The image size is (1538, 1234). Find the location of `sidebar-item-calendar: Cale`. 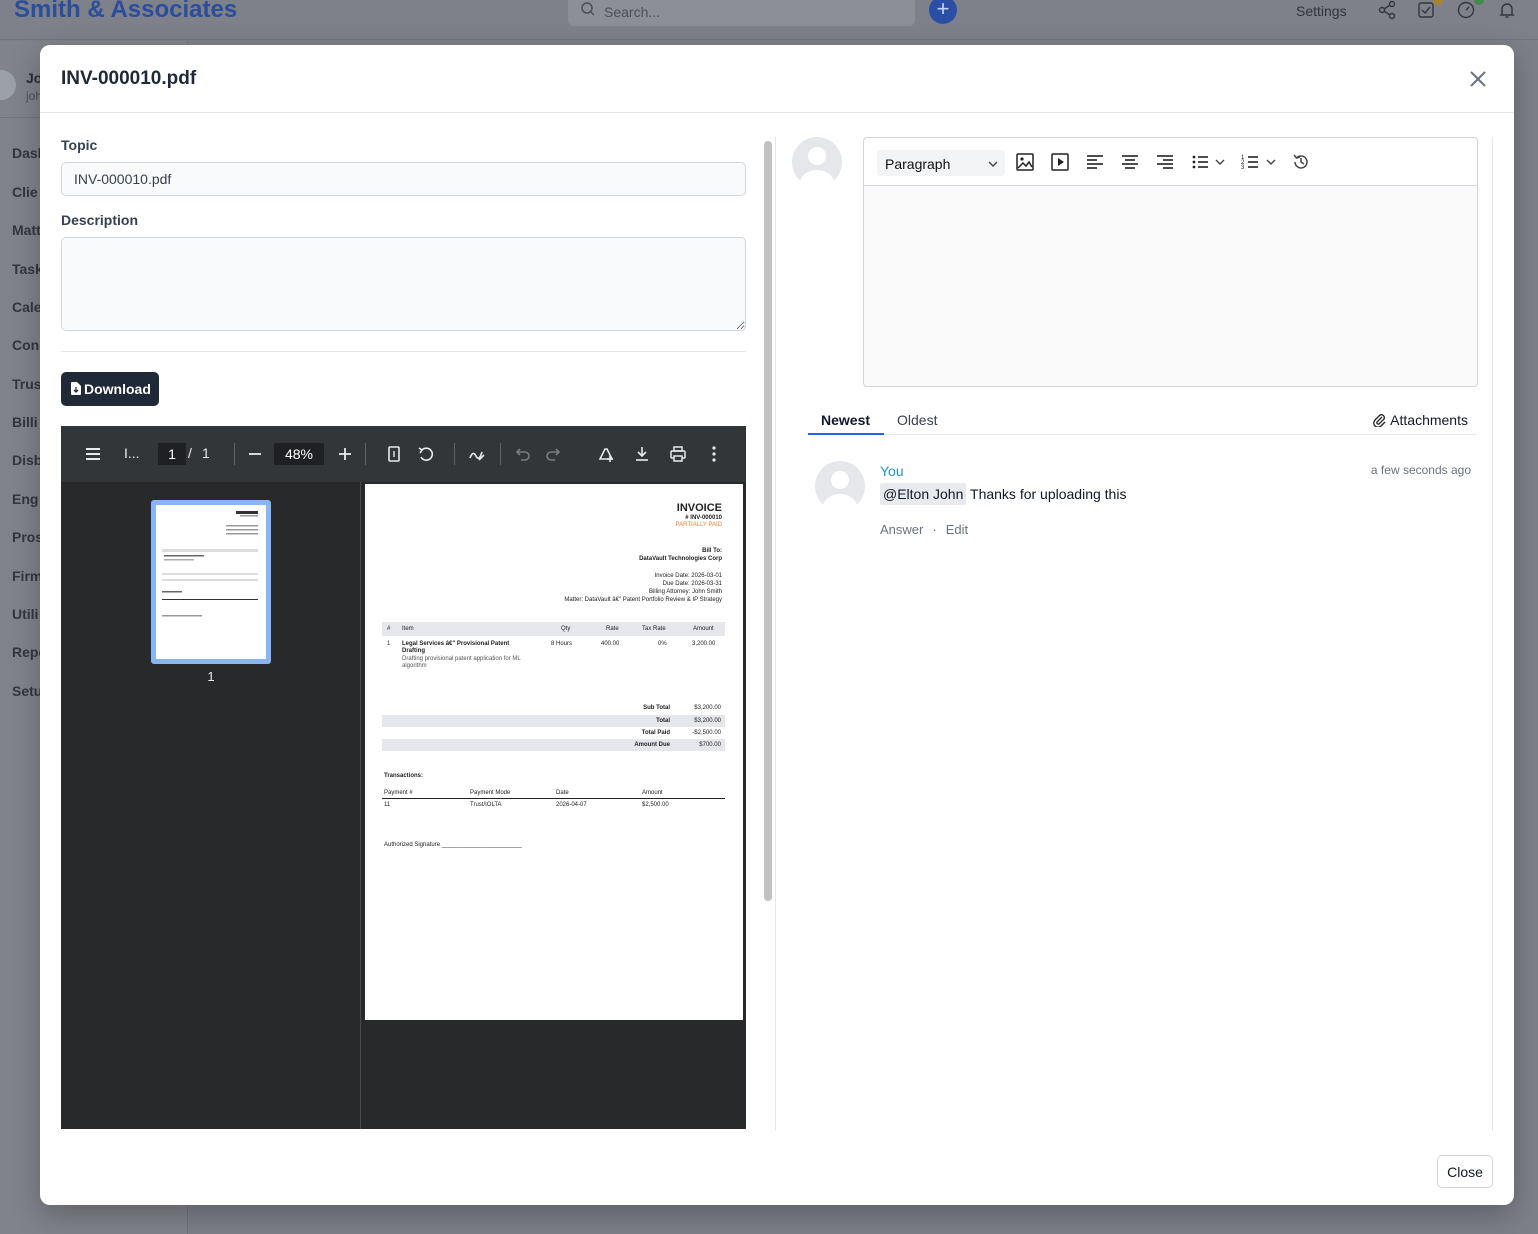

sidebar-item-calendar: Cale is located at coordinates (27, 307).